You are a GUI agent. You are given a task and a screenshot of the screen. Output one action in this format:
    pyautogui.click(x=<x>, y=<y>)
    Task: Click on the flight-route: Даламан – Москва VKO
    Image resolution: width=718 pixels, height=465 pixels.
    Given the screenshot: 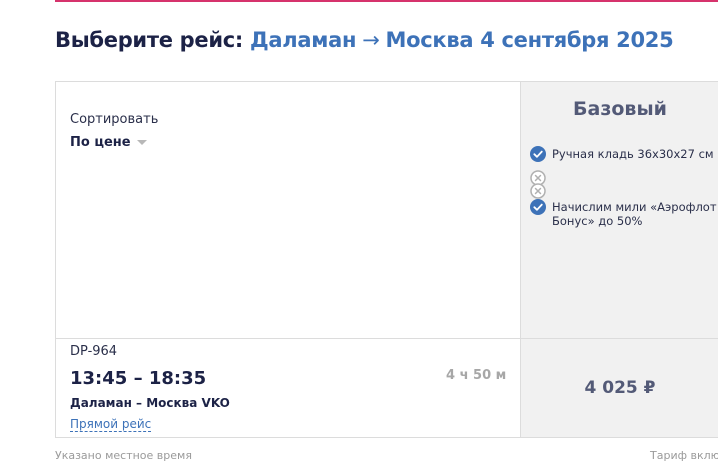 What is the action you would take?
    pyautogui.click(x=150, y=403)
    